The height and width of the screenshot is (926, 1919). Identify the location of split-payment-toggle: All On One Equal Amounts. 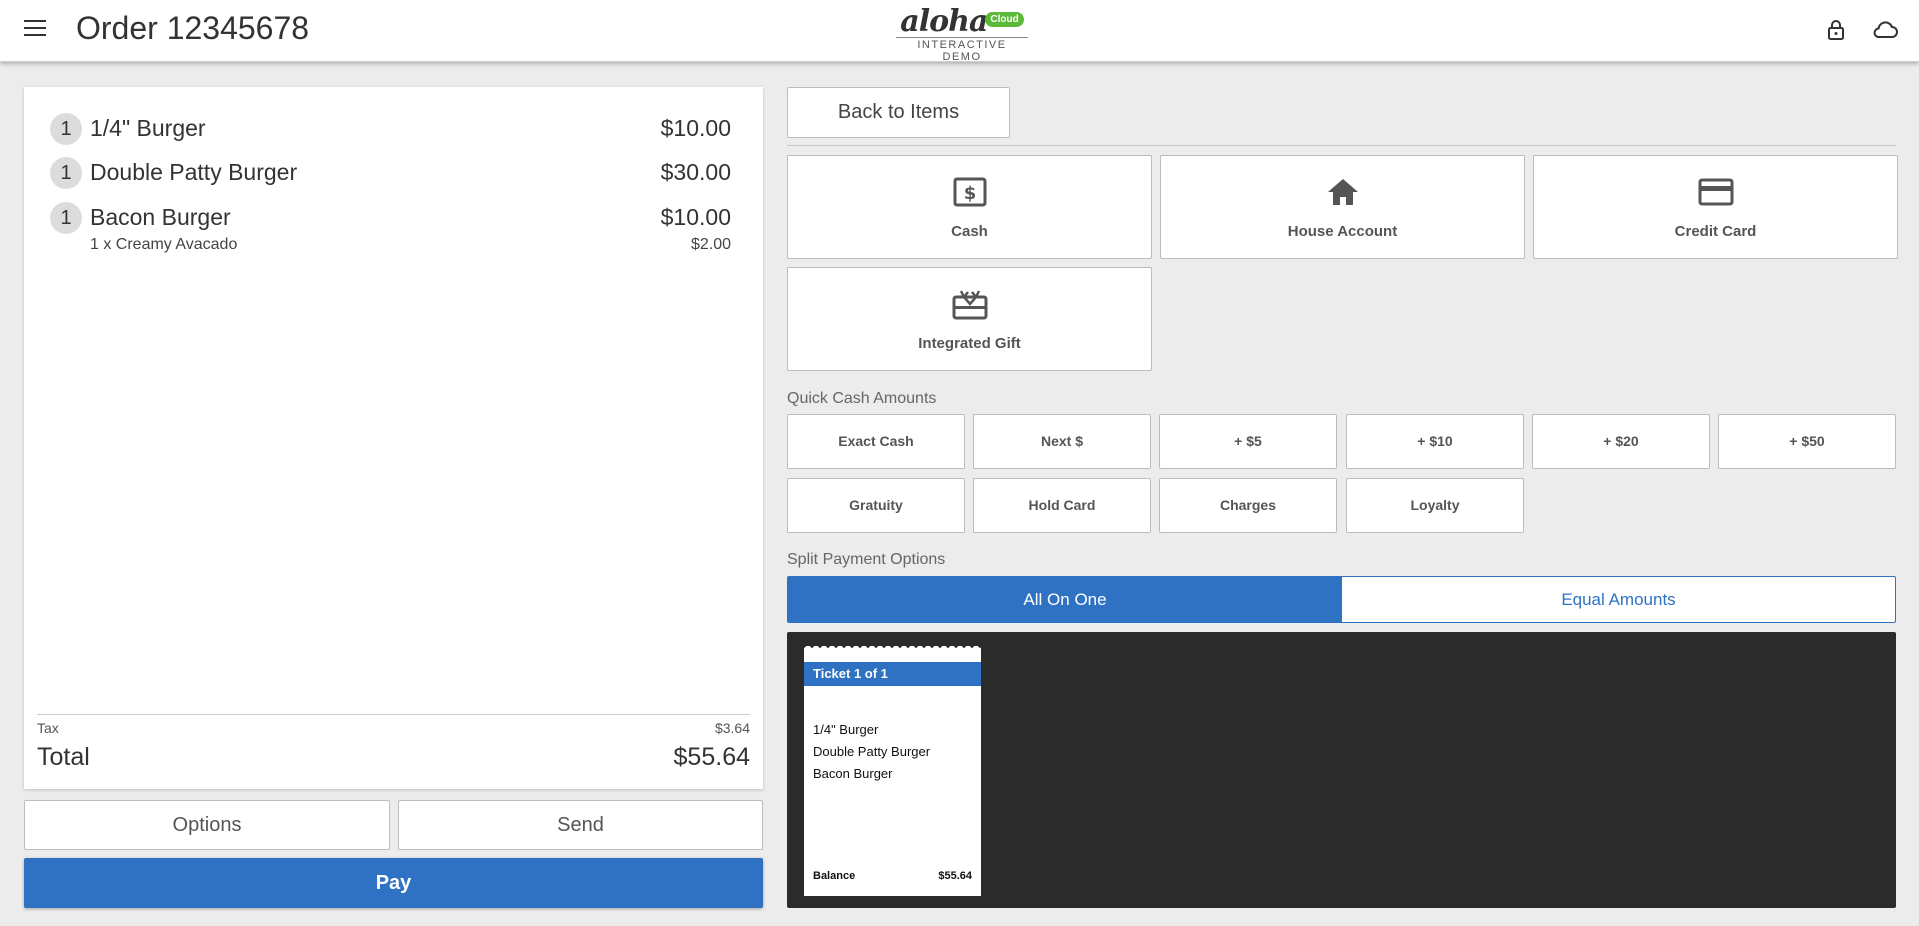
(1341, 599).